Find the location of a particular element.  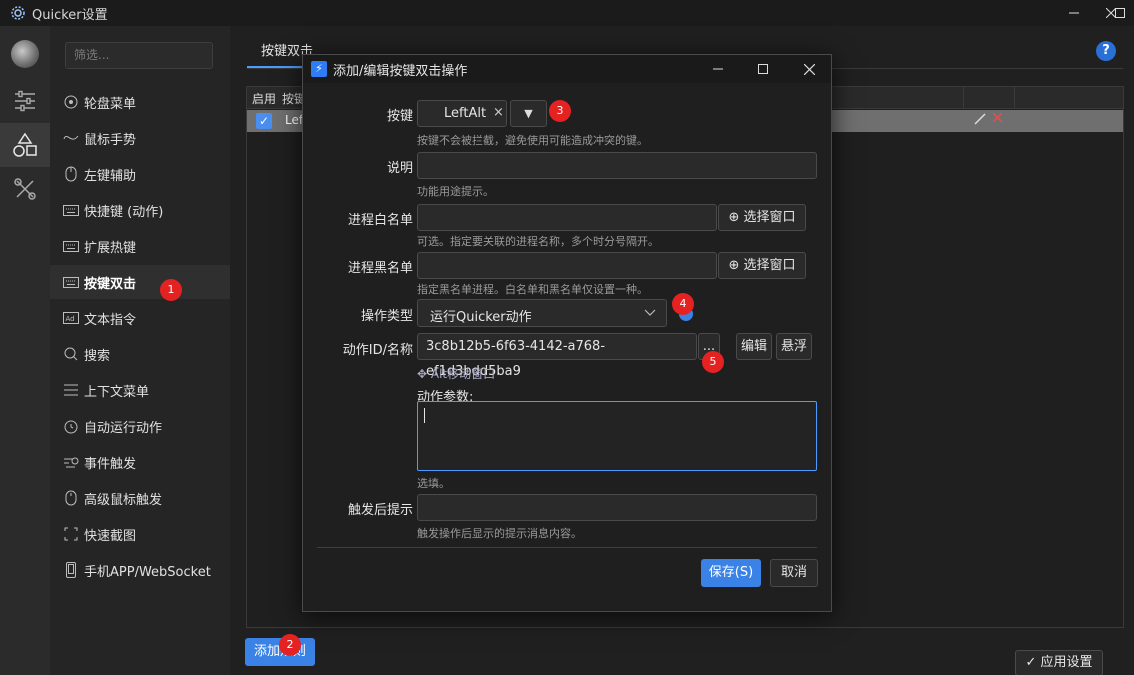

cancel-button: 取消 is located at coordinates (794, 573).